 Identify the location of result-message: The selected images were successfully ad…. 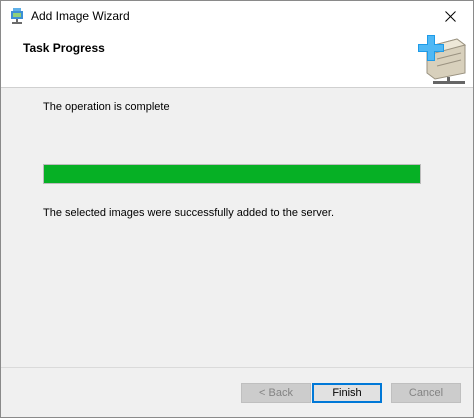
(189, 213).